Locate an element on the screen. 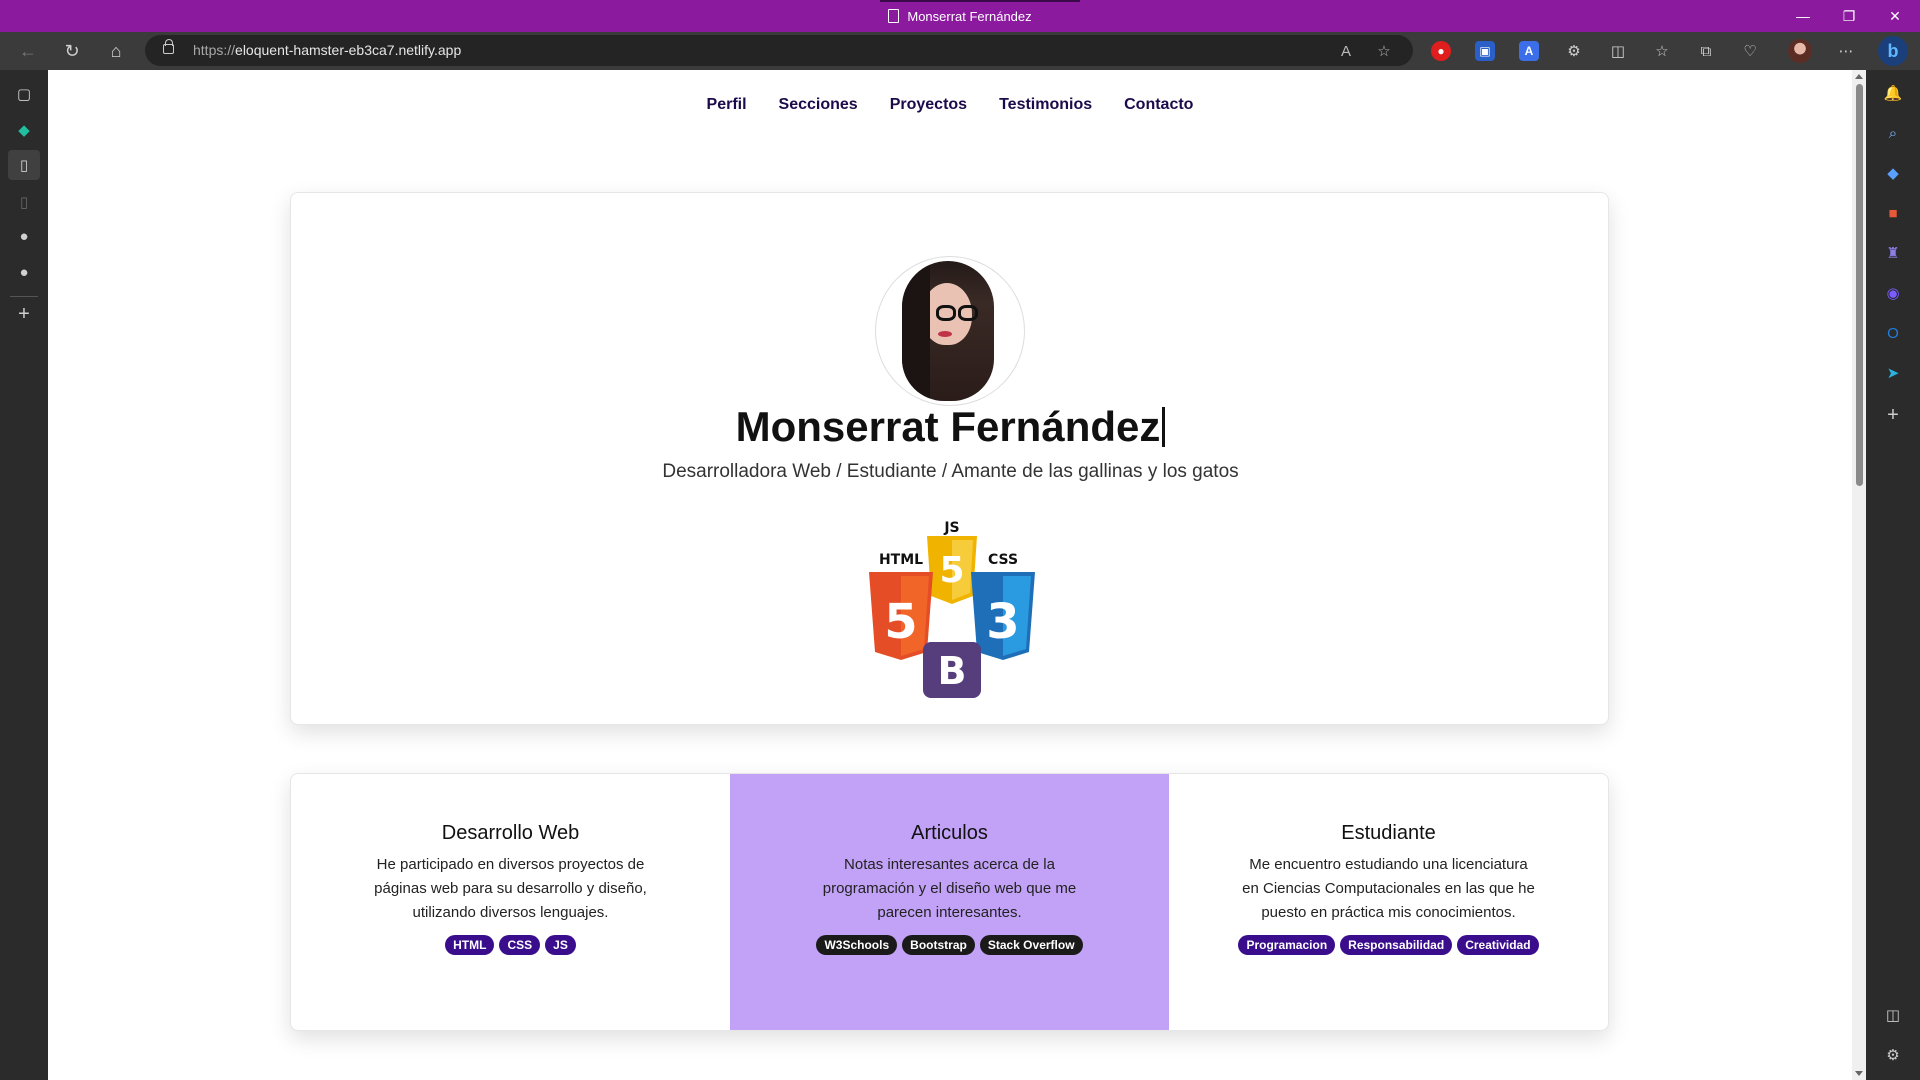 Image resolution: width=1920 pixels, height=1080 pixels. back-button: ← is located at coordinates (28, 51).